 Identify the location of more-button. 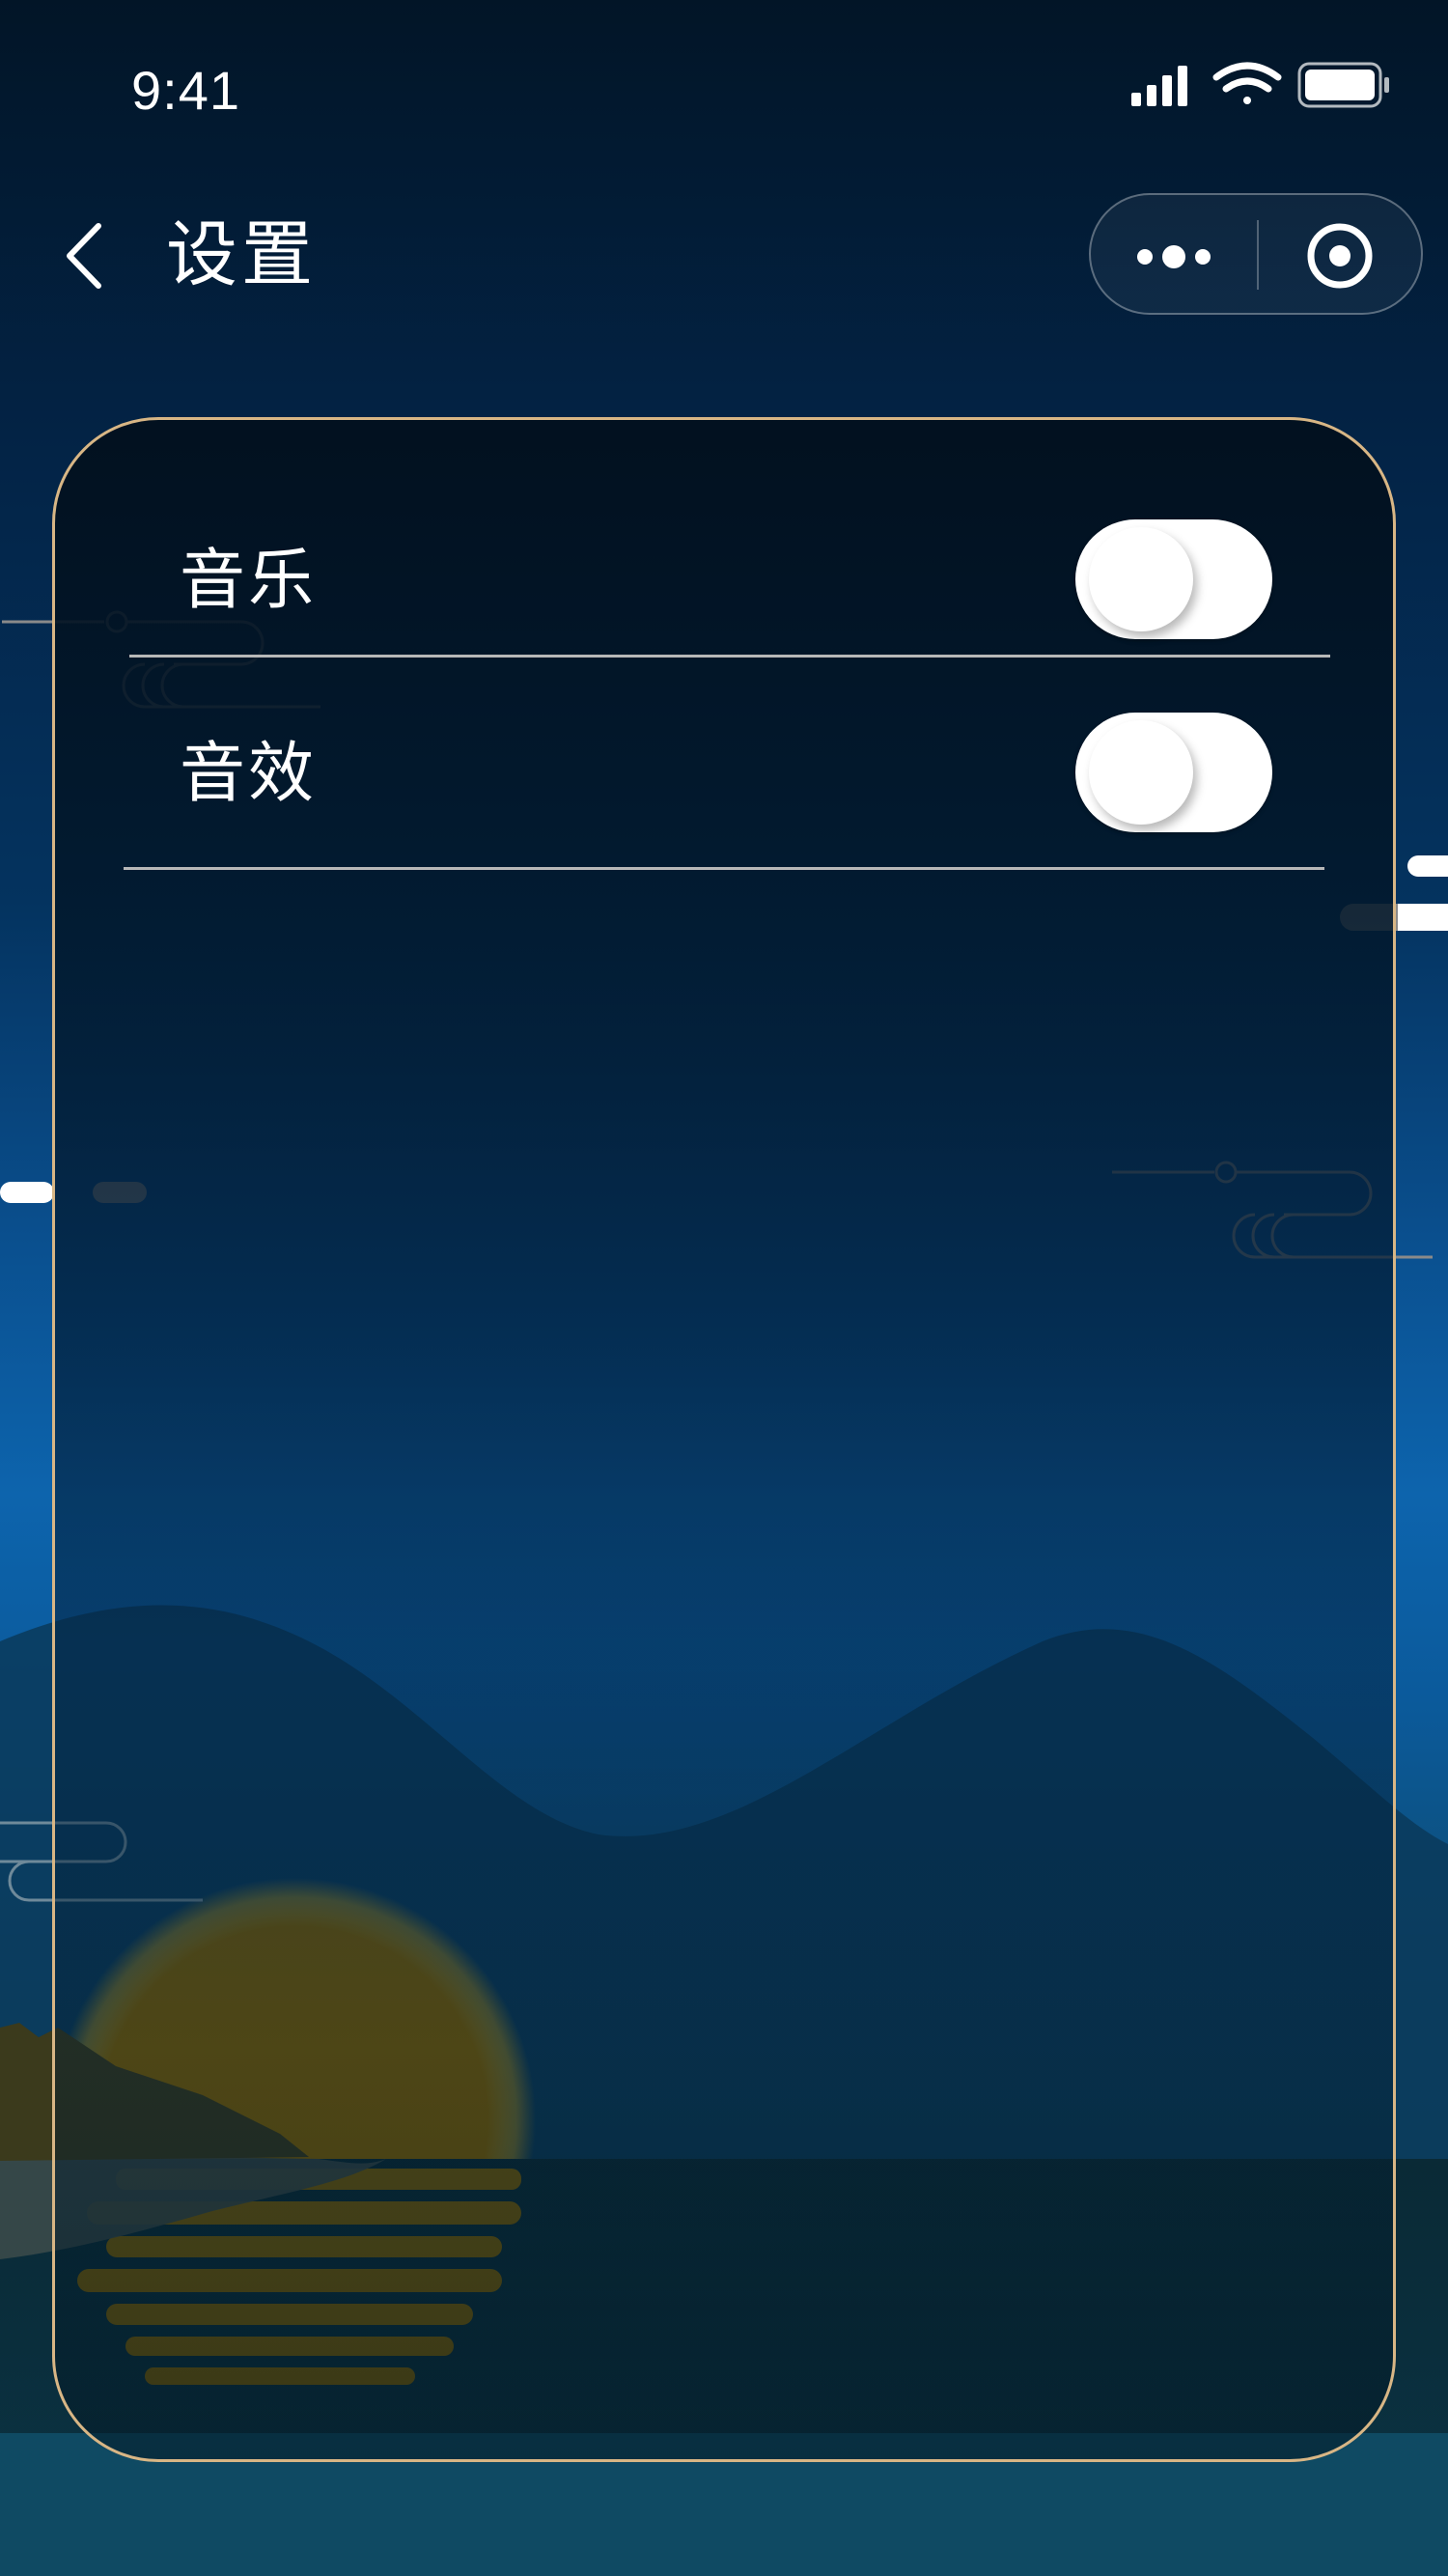
(1174, 254).